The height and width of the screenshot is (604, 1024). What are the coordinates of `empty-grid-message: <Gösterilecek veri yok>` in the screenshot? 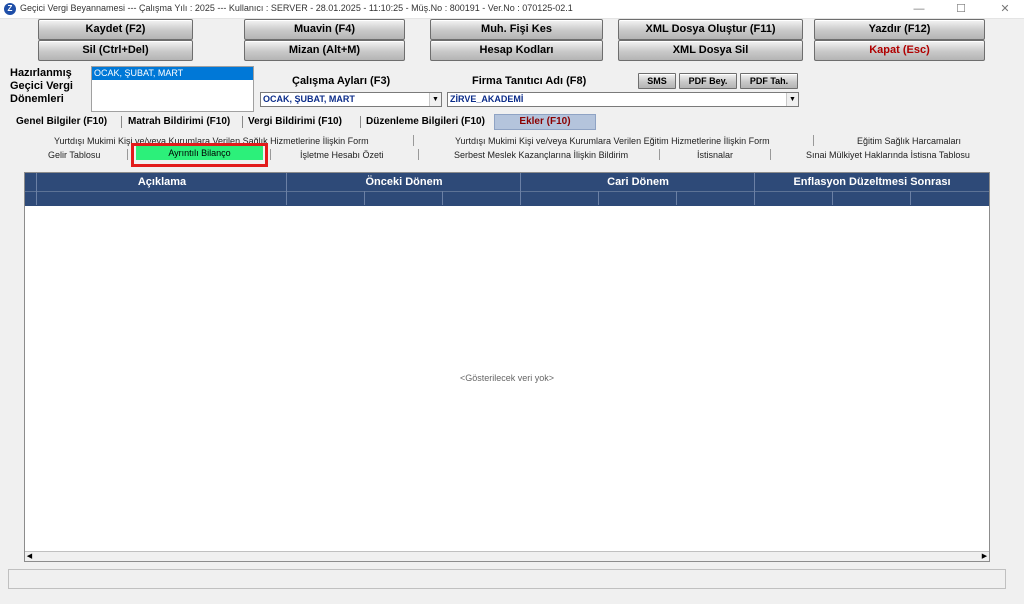 It's located at (507, 378).